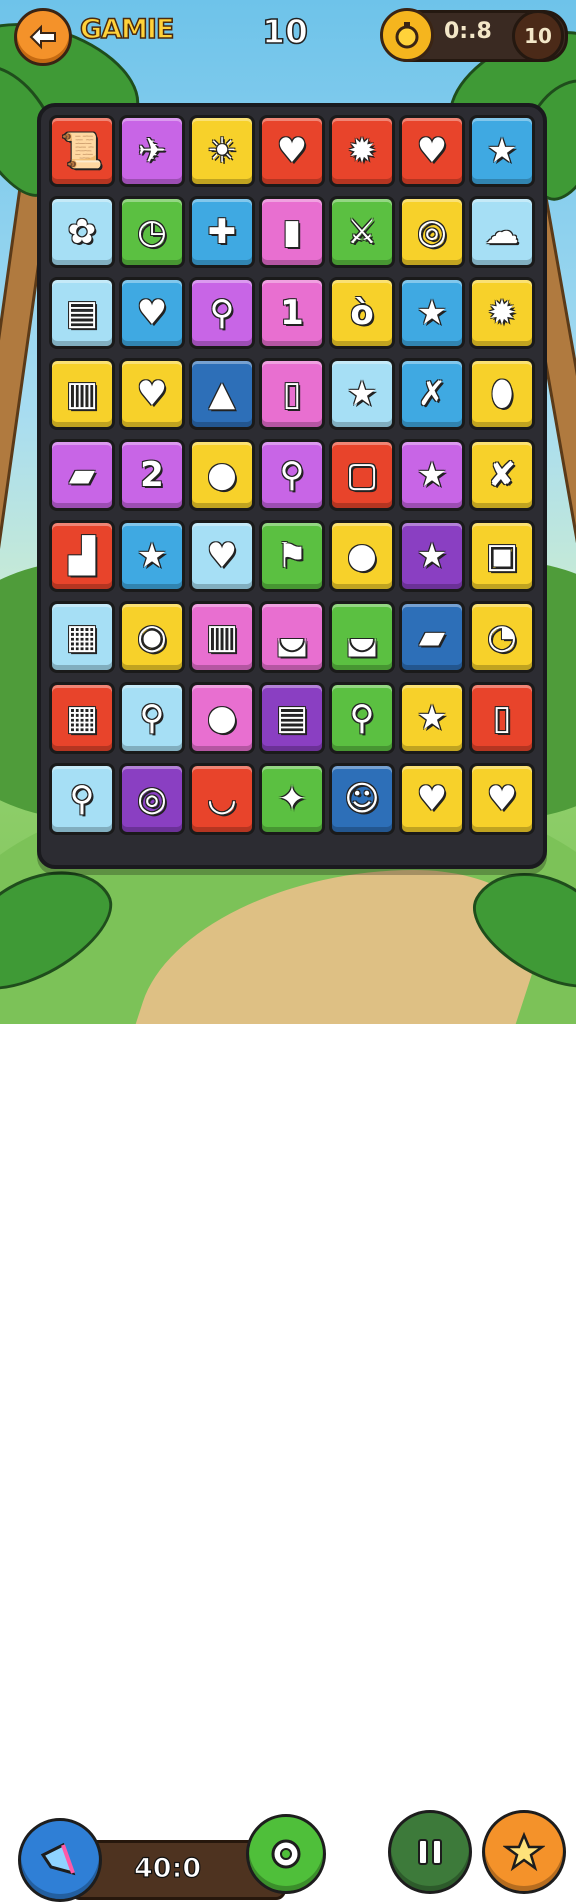  I want to click on tile-notepad: ▤, so click(292, 718).